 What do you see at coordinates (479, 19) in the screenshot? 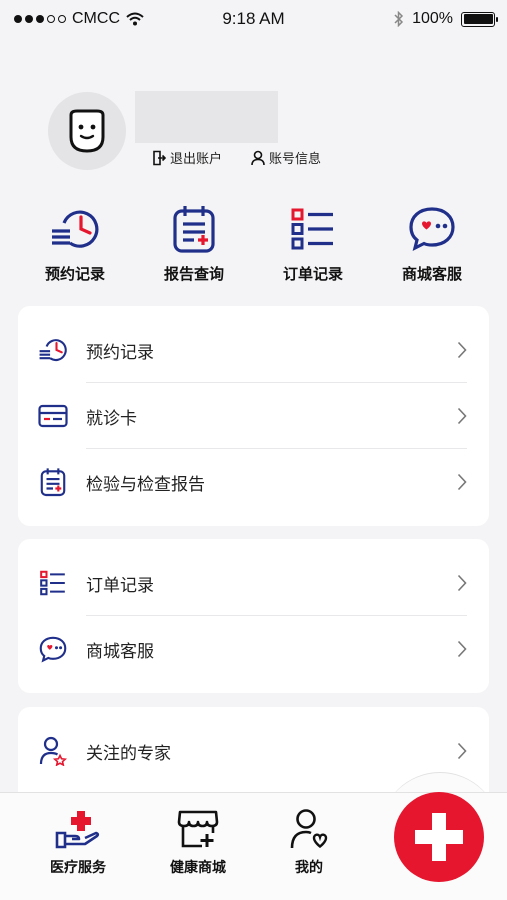
I see `battery-icon` at bounding box center [479, 19].